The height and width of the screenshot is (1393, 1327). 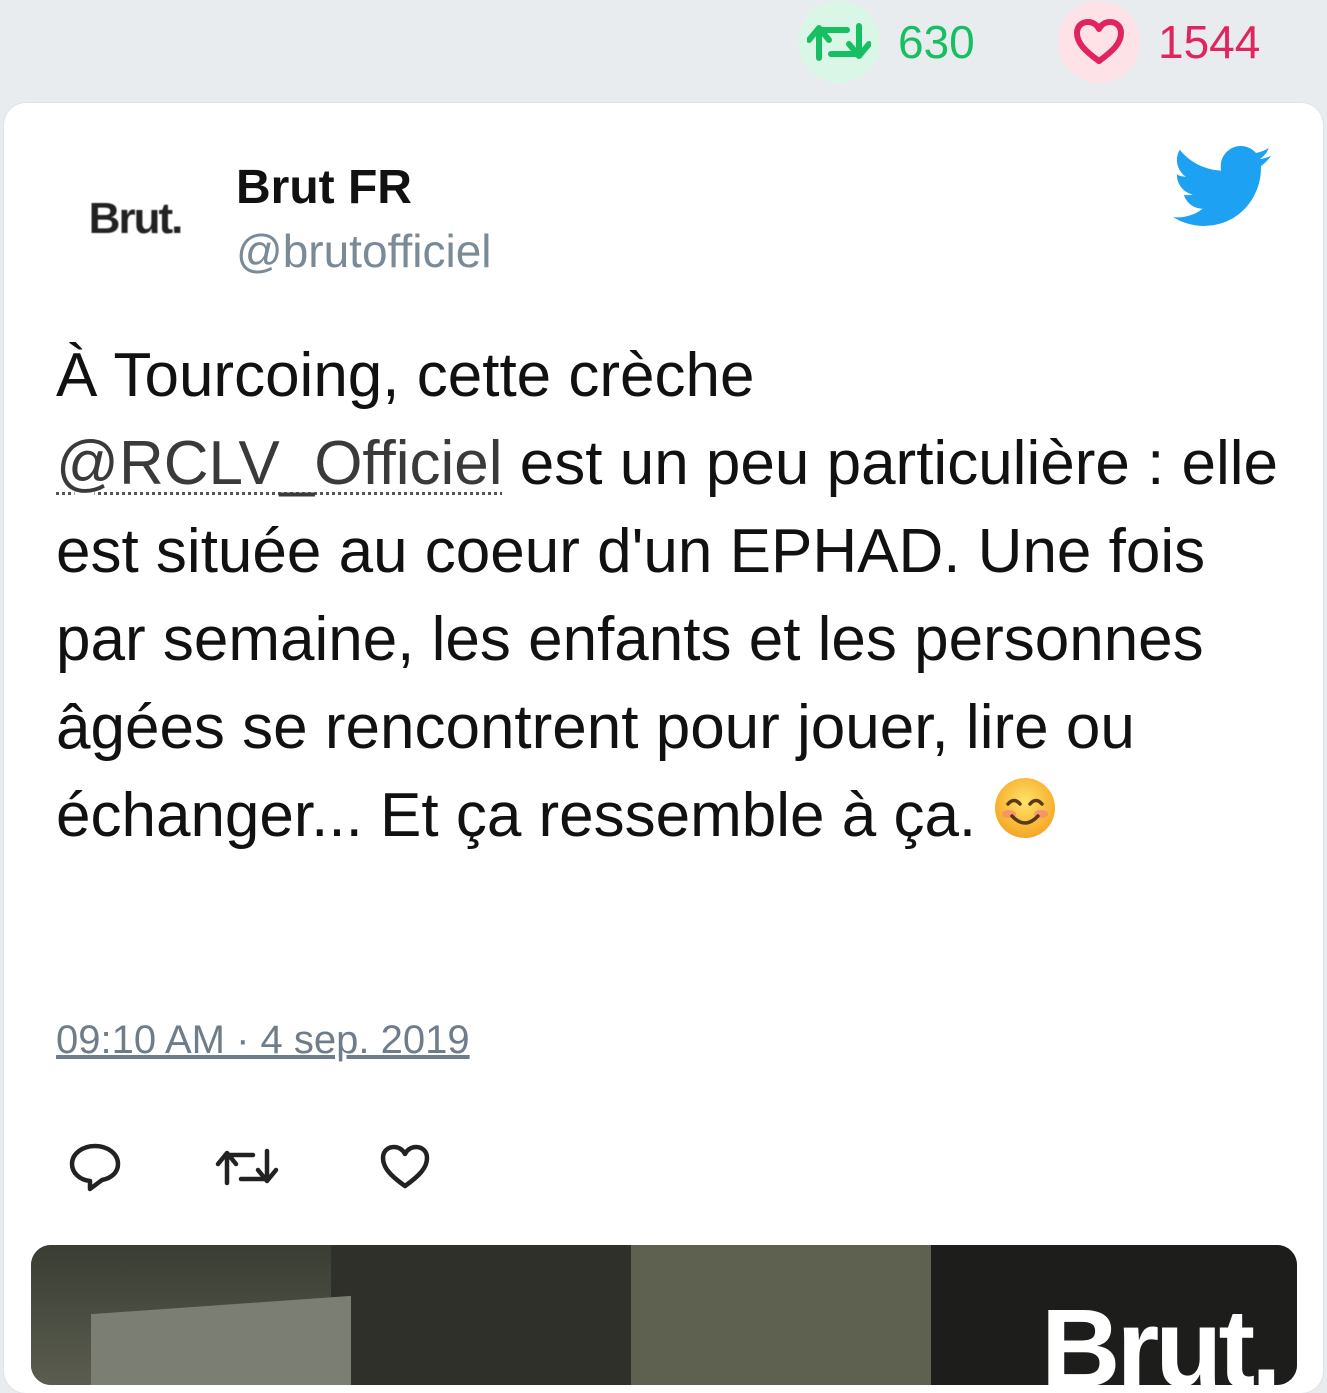 I want to click on like-stat: 1544, so click(x=1159, y=42).